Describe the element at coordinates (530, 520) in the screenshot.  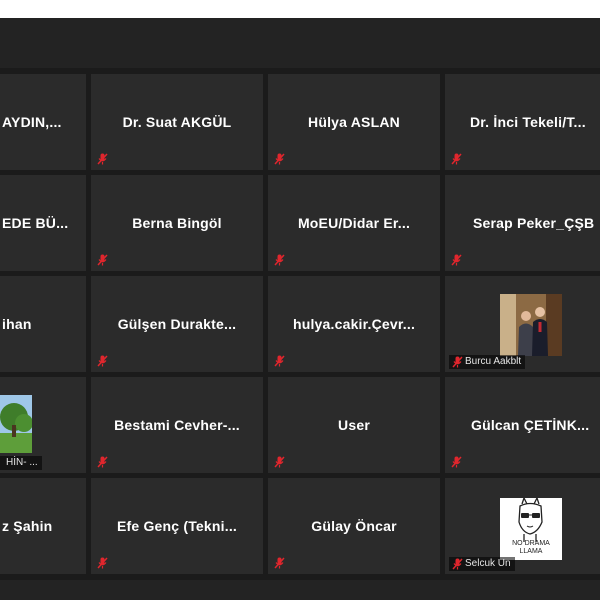
I see `llama-icon` at that location.